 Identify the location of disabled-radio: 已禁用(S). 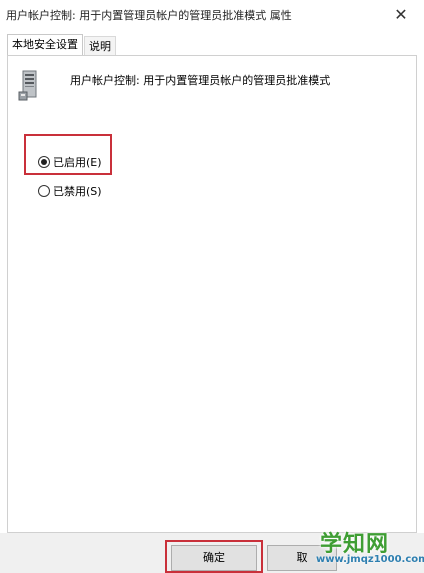
(70, 191).